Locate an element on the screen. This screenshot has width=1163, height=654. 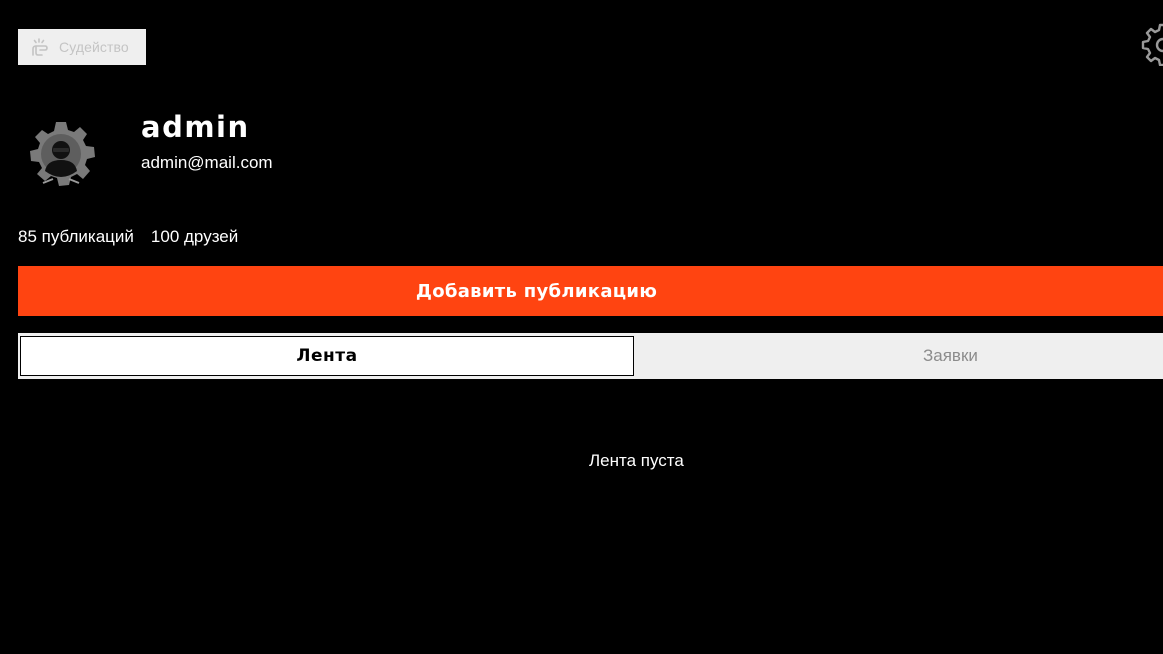
pointing-hand-icon is located at coordinates (40, 47).